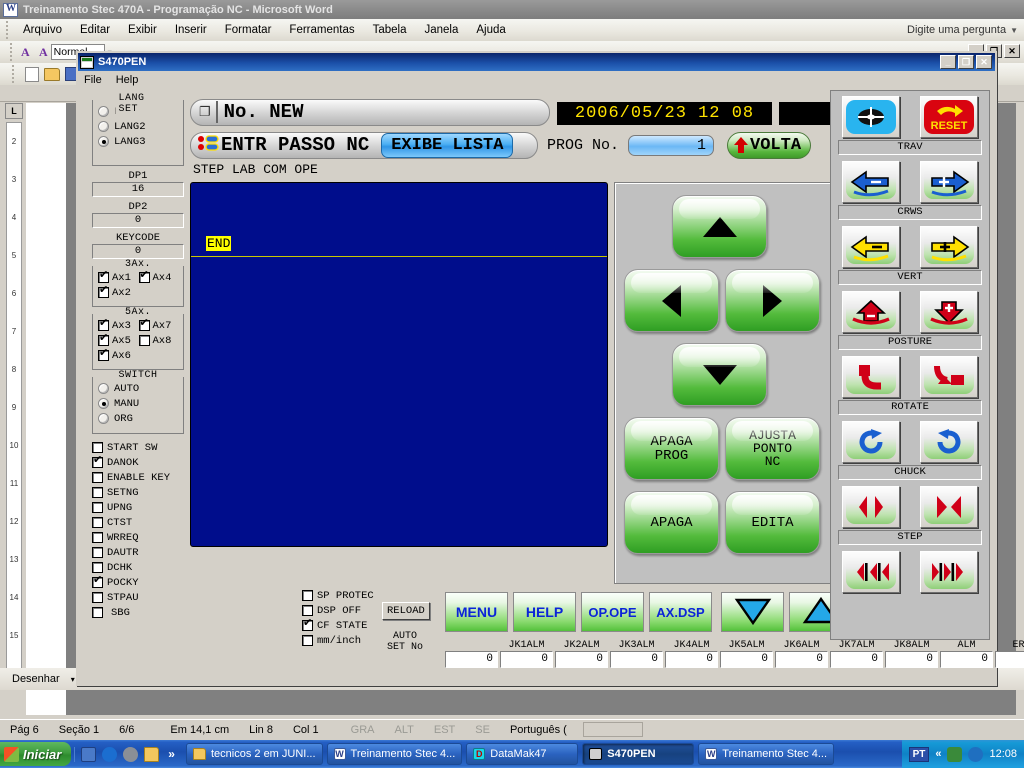  I want to click on radio-org: ORG, so click(138, 418).